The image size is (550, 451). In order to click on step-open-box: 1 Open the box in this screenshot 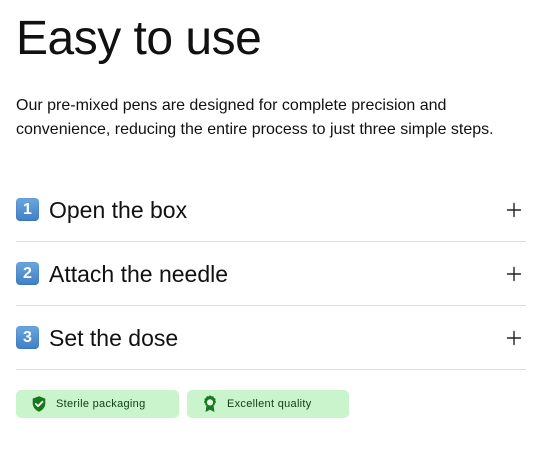, I will do `click(271, 210)`.